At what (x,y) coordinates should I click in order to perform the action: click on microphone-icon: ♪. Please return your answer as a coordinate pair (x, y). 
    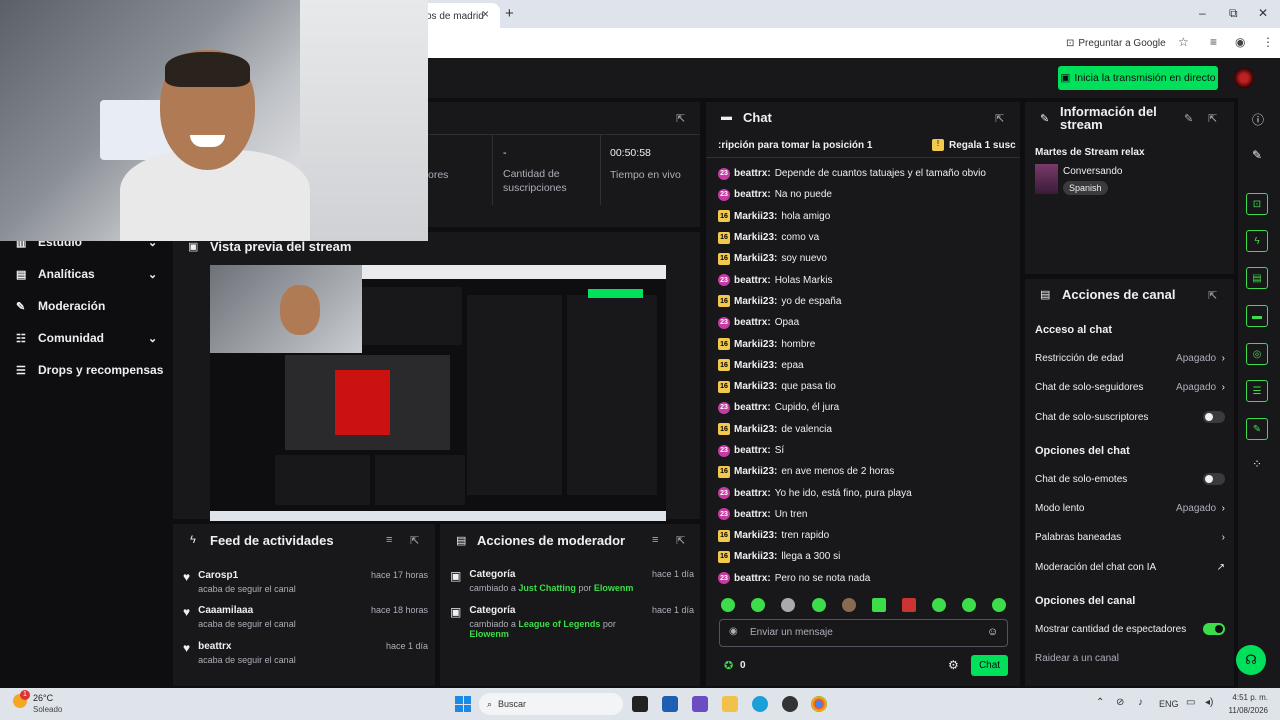
    Looking at the image, I should click on (1140, 702).